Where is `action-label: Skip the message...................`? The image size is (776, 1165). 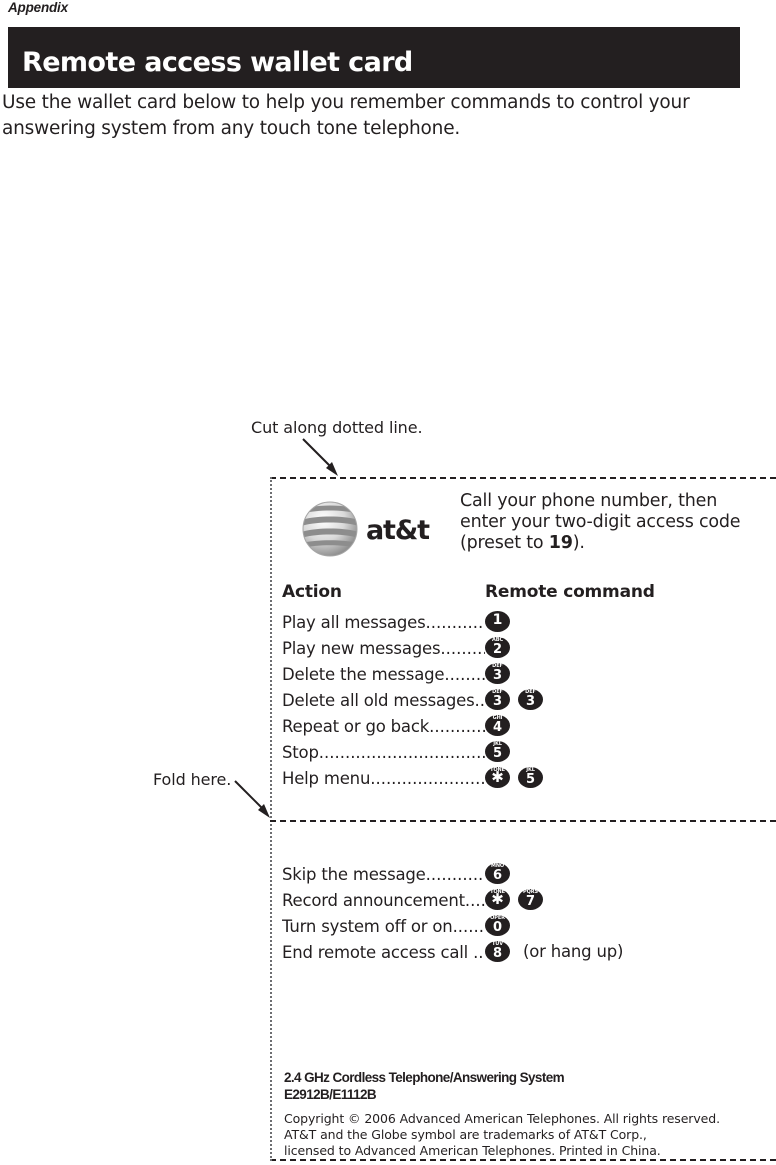
action-label: Skip the message................... is located at coordinates (383, 874).